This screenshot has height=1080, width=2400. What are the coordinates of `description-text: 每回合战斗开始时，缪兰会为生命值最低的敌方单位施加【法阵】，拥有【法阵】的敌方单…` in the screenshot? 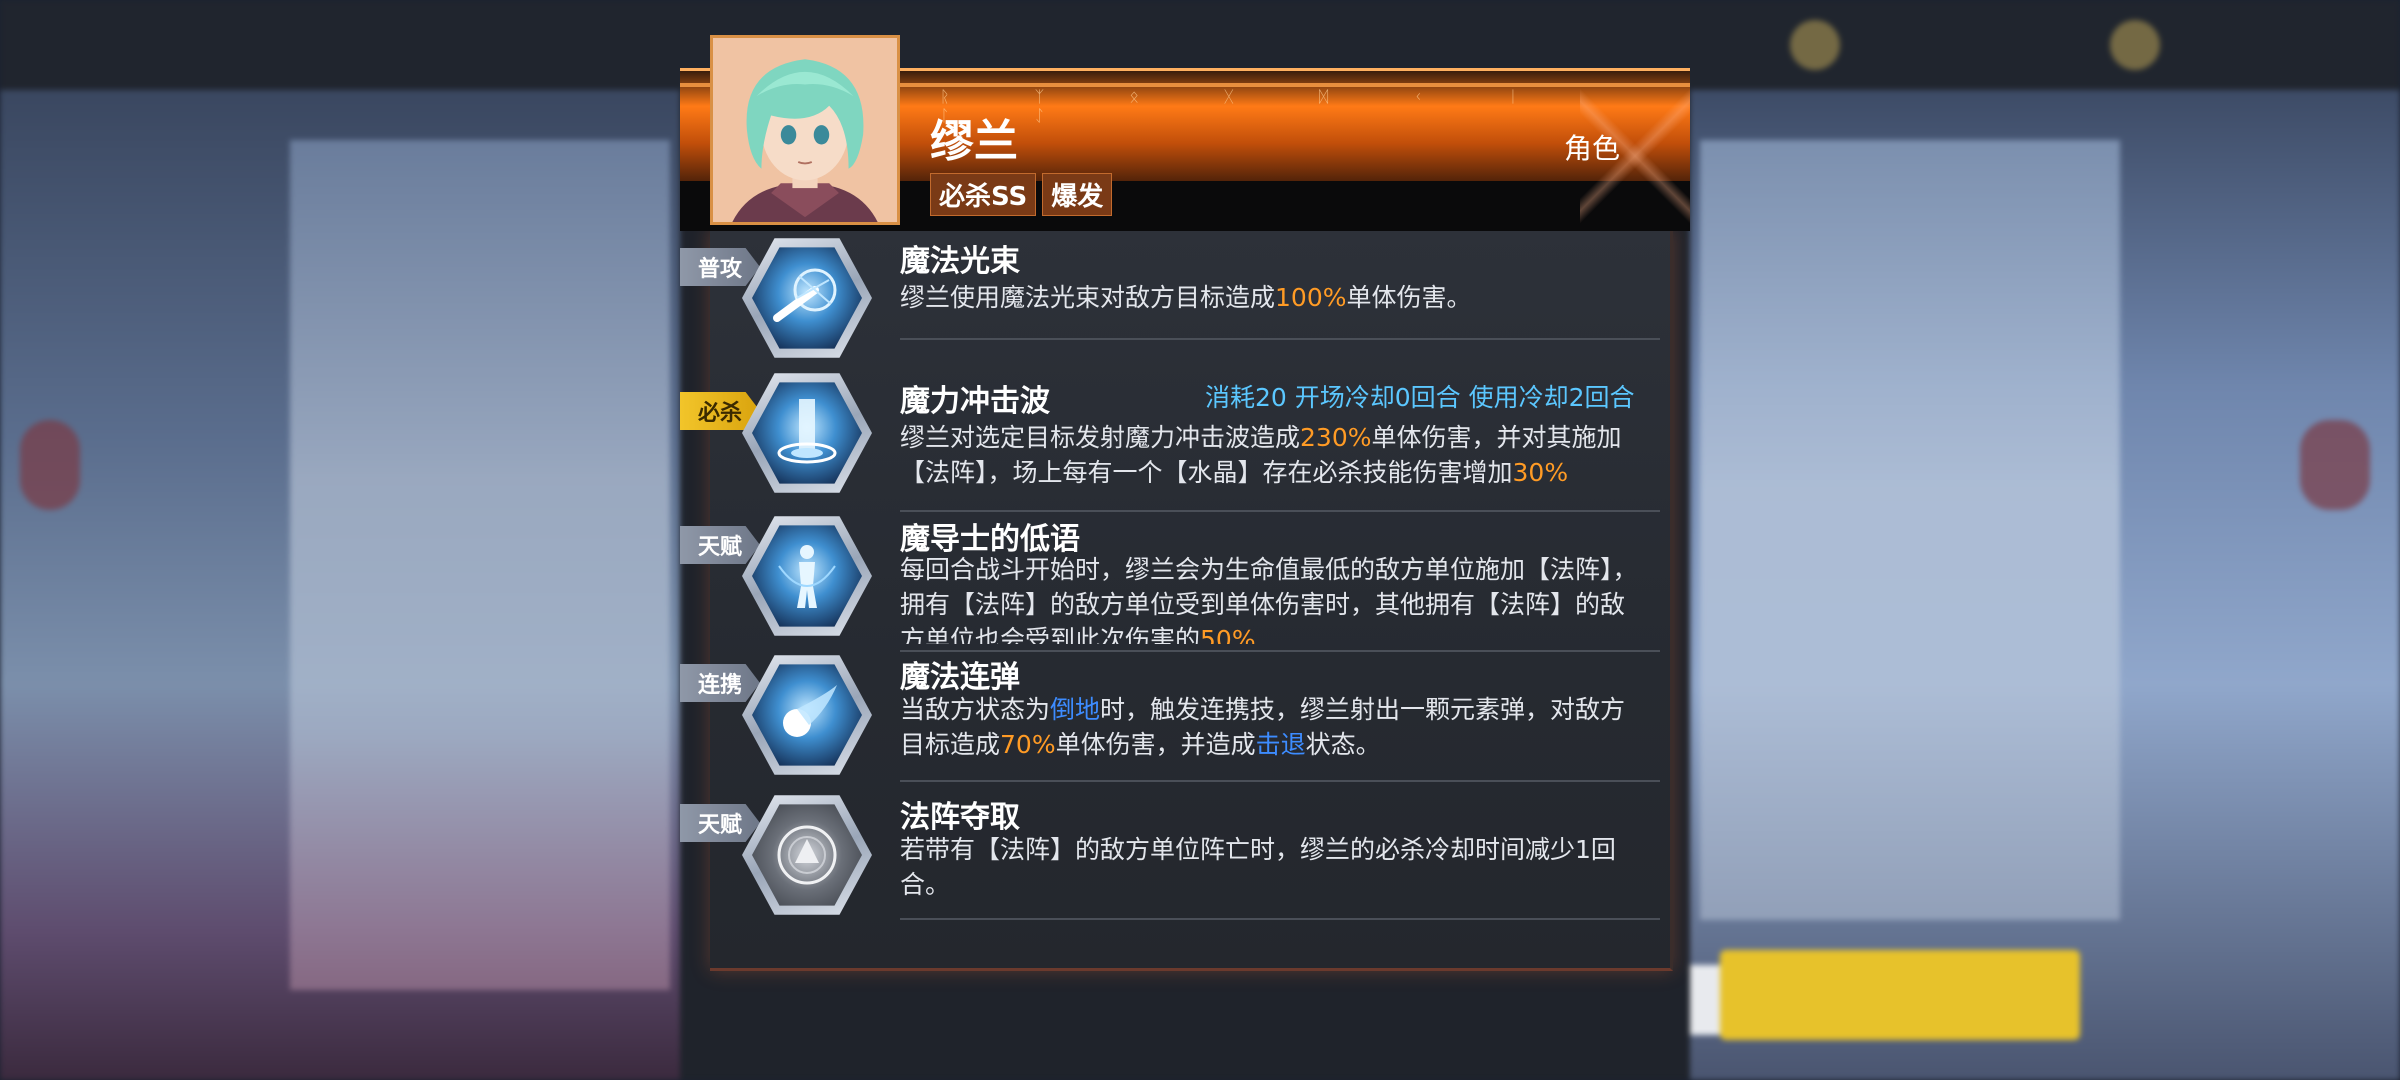 It's located at (1269, 599).